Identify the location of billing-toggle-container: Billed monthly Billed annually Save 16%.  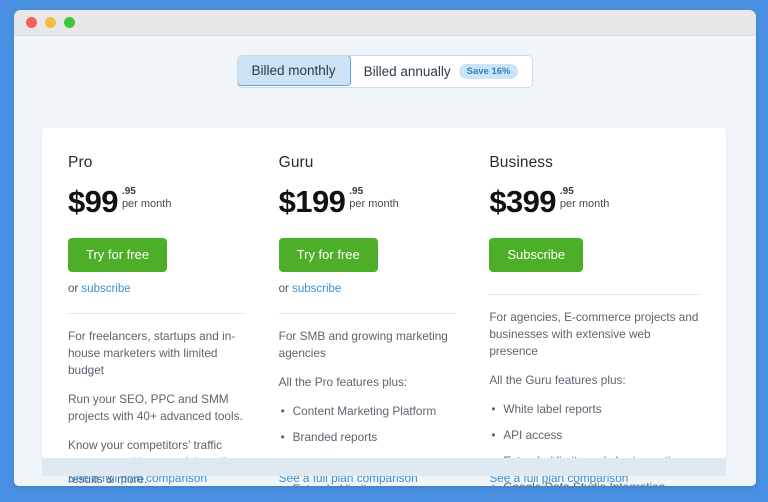
(385, 62).